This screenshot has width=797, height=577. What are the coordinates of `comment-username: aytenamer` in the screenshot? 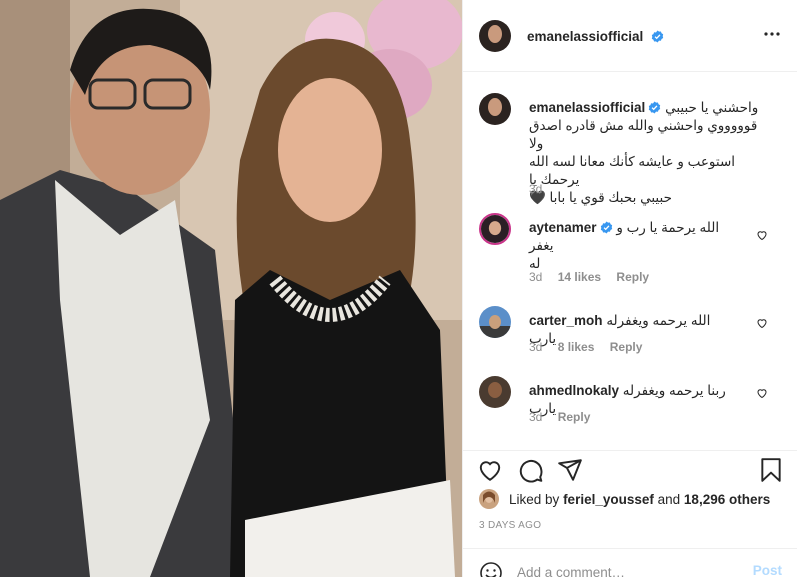 It's located at (563, 227).